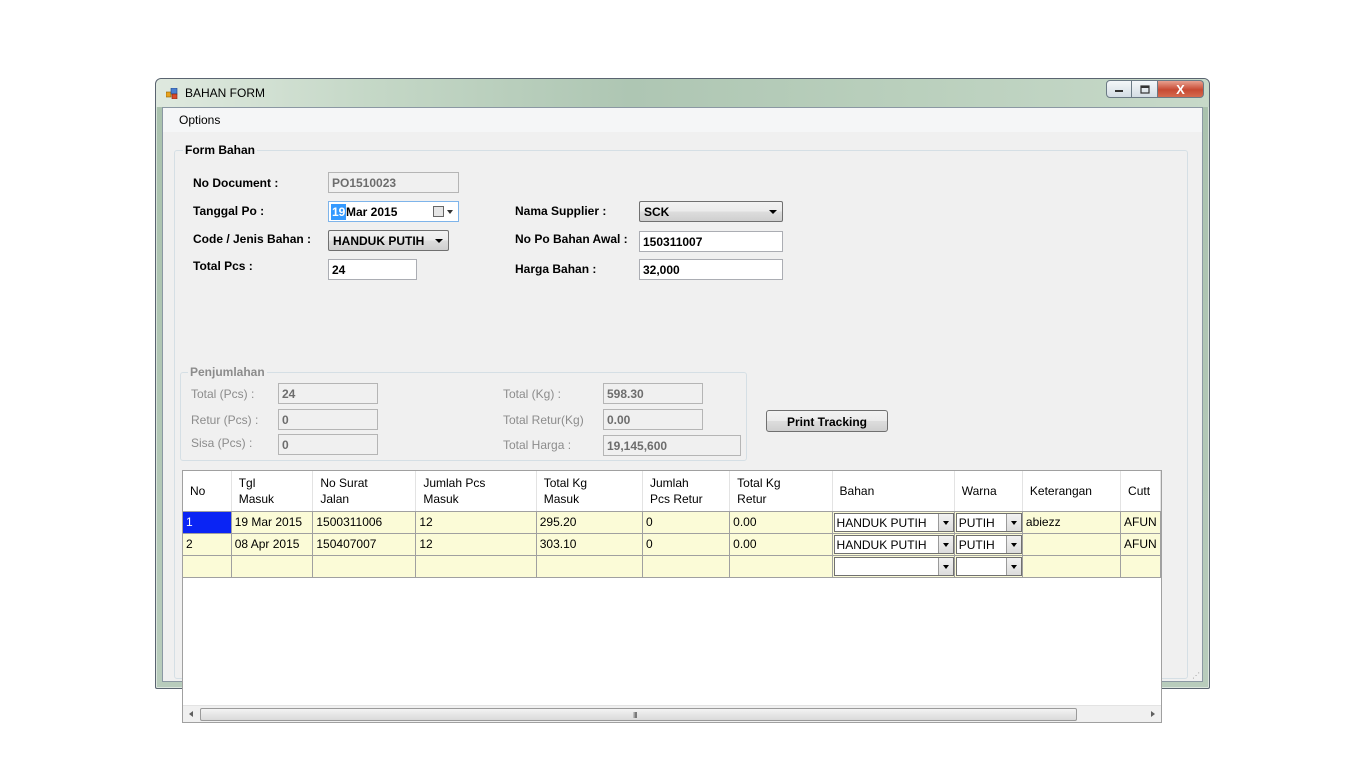 This screenshot has height=768, width=1366. I want to click on resize-grip-icon: ⋰, so click(1196, 675).